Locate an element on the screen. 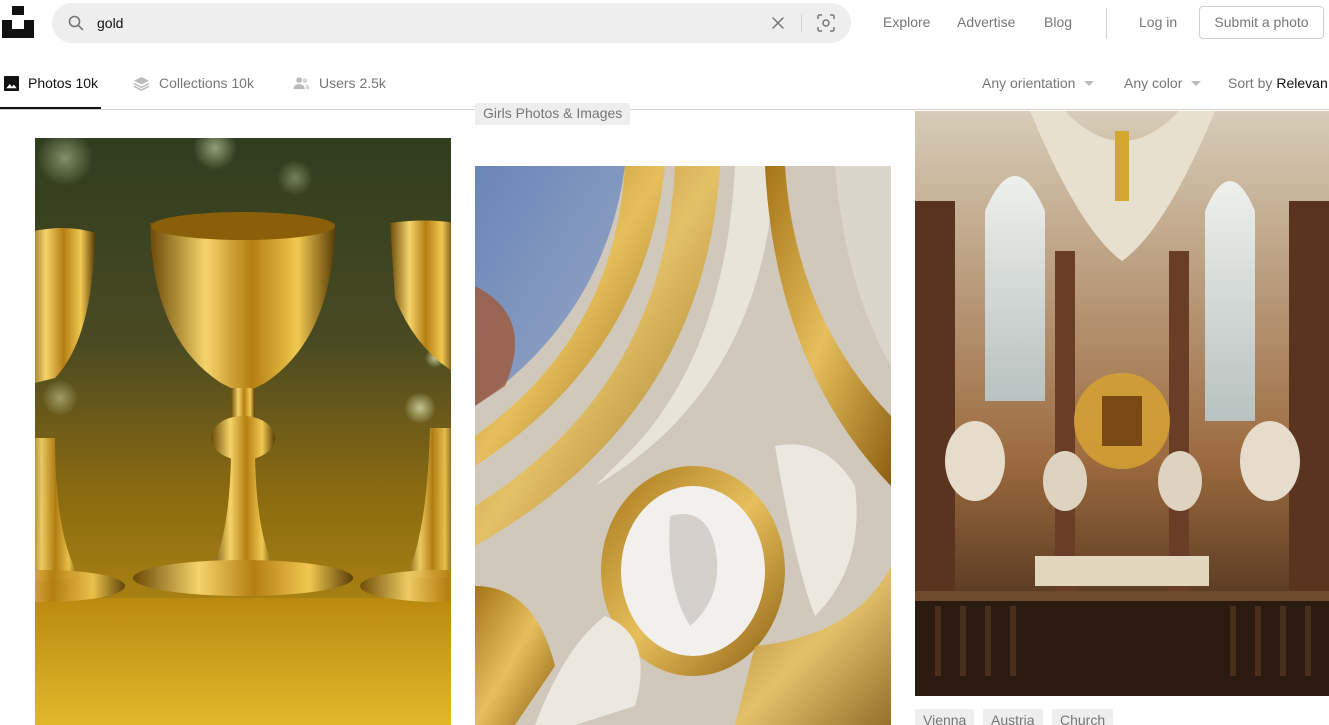 The width and height of the screenshot is (1329, 725). unsplash-logo-icon is located at coordinates (18, 22).